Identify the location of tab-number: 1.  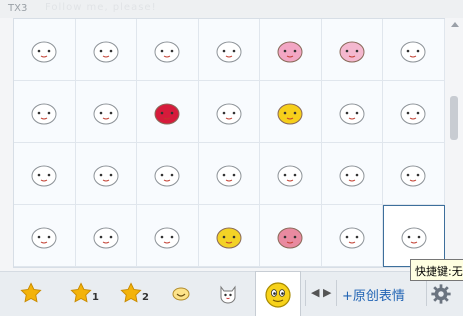
(95, 297).